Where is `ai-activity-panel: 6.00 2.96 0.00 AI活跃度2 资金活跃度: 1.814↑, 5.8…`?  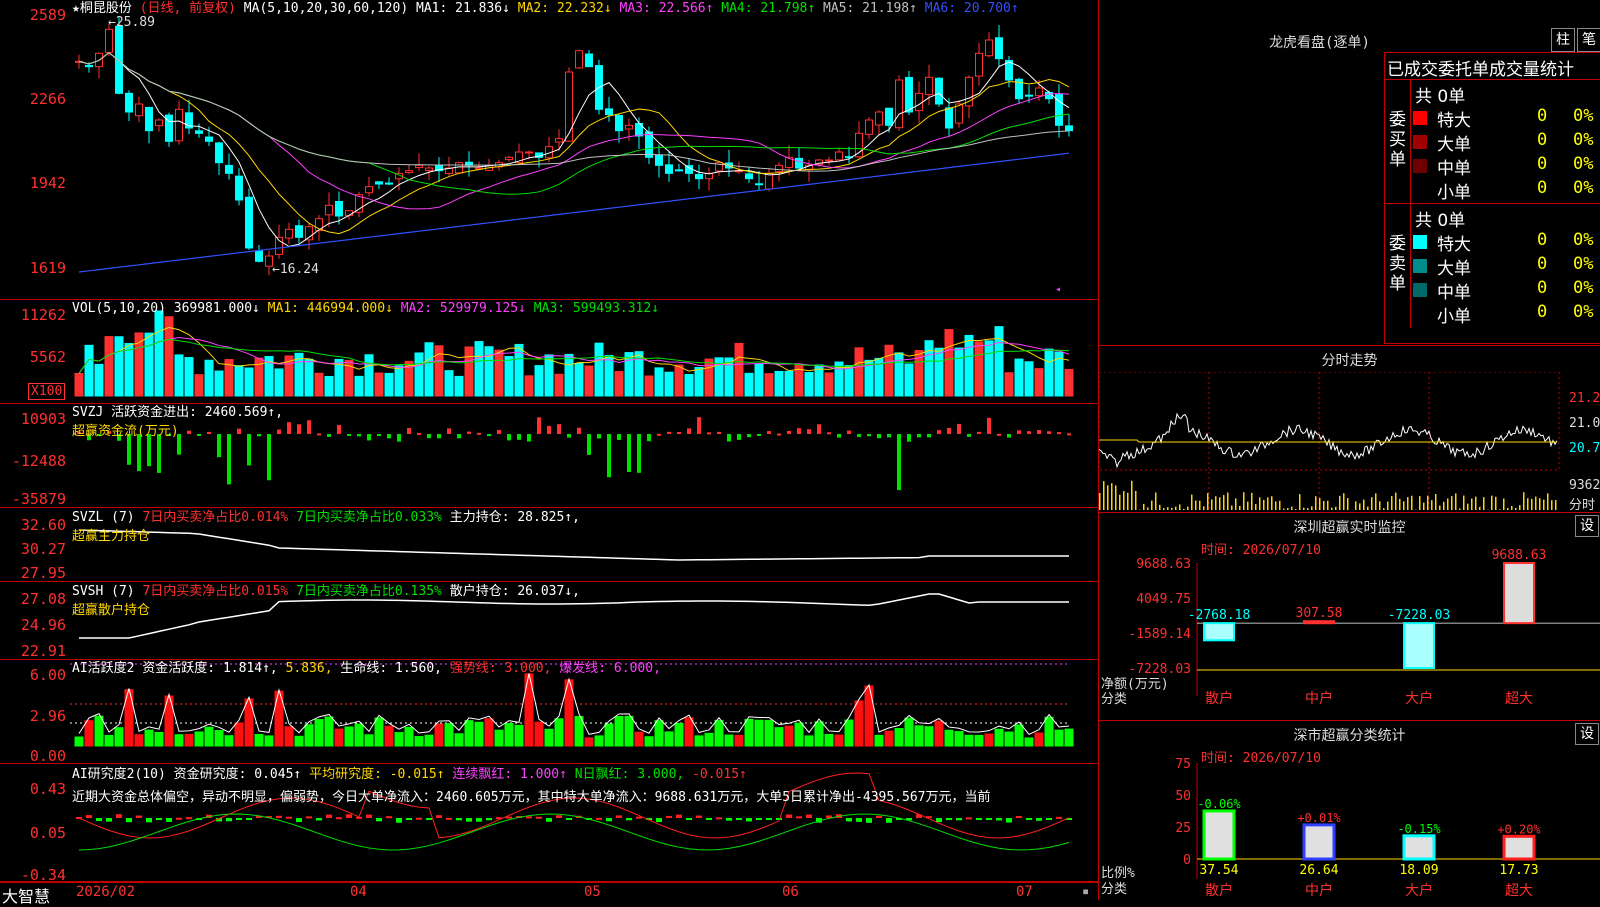 ai-activity-panel: 6.00 2.96 0.00 AI活跃度2 资金活跃度: 1.814↑, 5.8… is located at coordinates (549, 712).